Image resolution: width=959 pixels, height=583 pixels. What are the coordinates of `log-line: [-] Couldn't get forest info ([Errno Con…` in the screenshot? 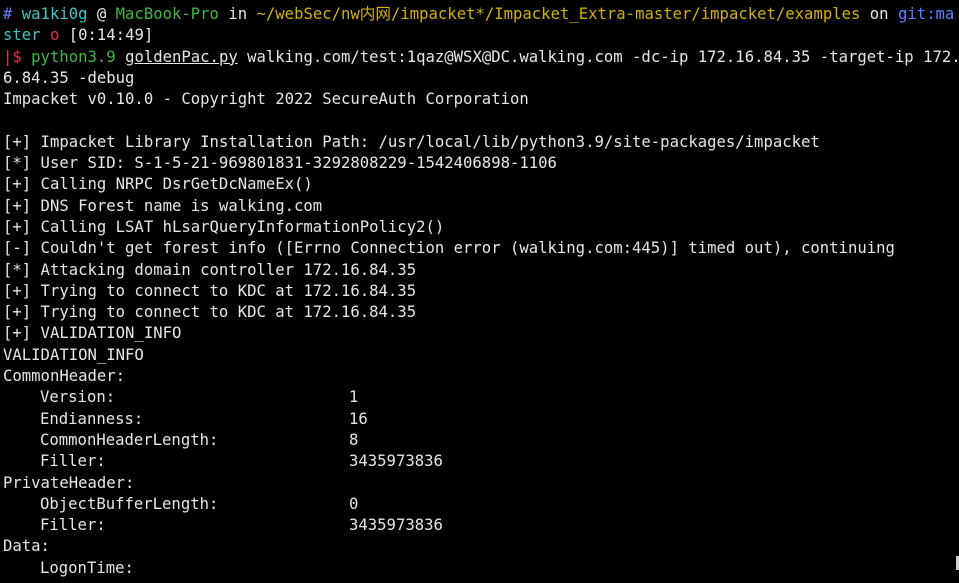 It's located at (449, 248).